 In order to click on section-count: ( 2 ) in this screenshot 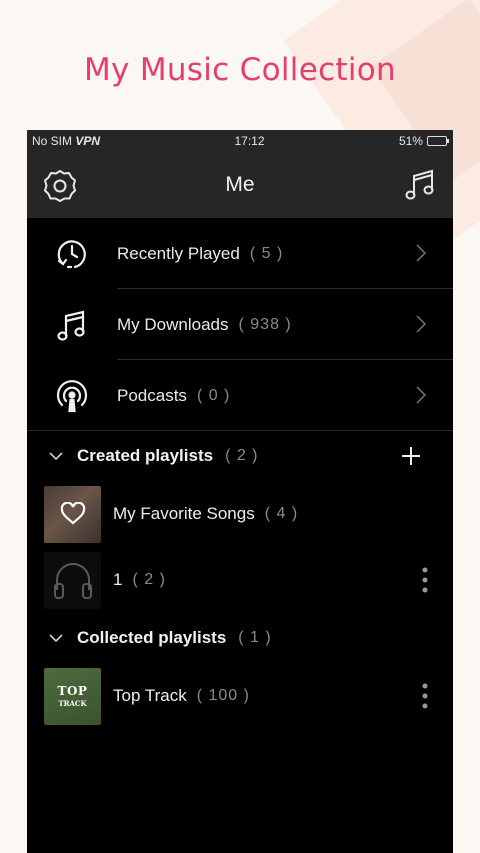, I will do `click(242, 455)`.